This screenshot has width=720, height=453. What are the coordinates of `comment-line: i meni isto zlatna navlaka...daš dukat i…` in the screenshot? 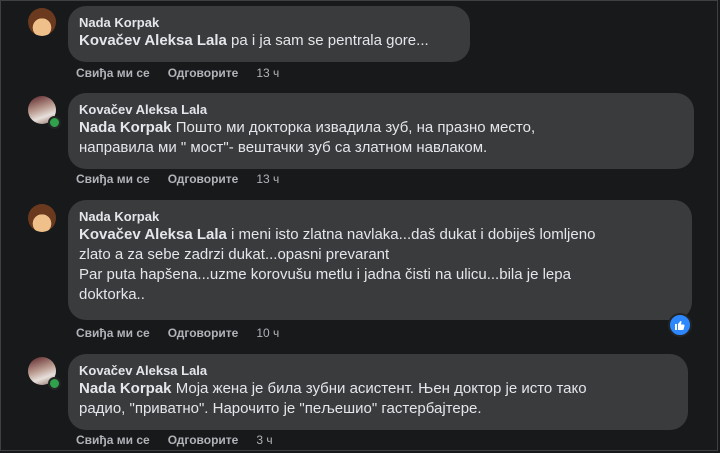 It's located at (411, 234).